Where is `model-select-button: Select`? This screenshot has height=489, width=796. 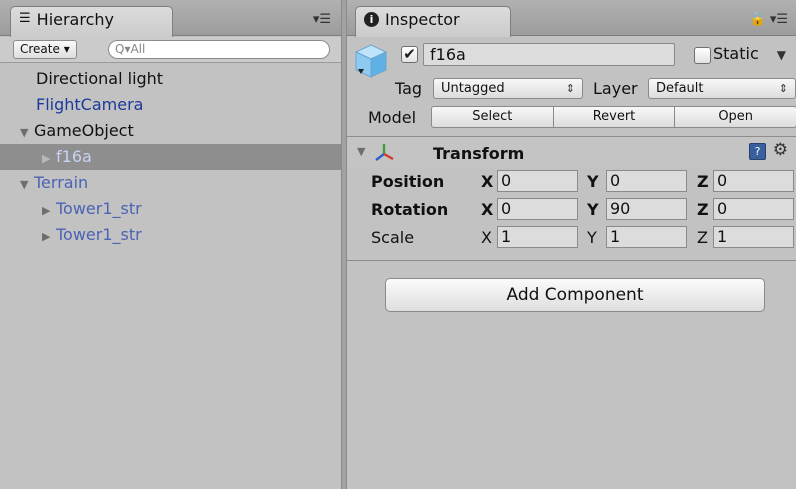 model-select-button: Select is located at coordinates (492, 117).